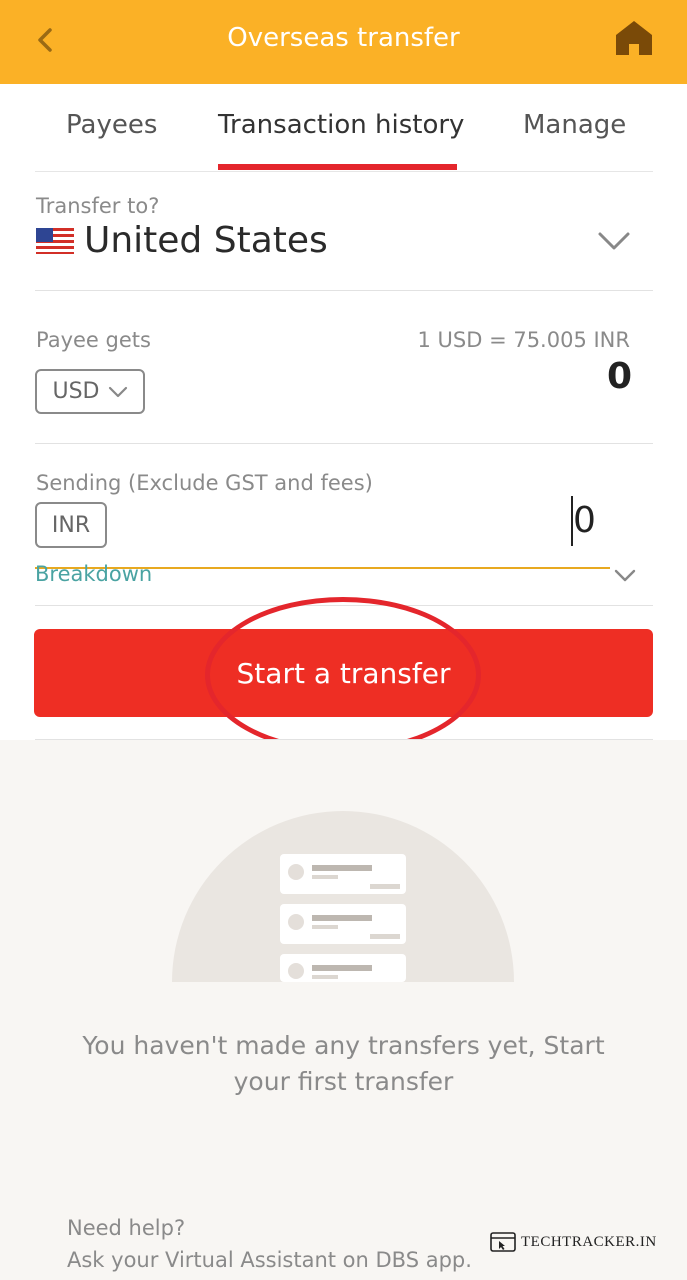 This screenshot has height=1280, width=687. Describe the element at coordinates (93, 340) in the screenshot. I see `payee-gets-label: Payee gets` at that location.